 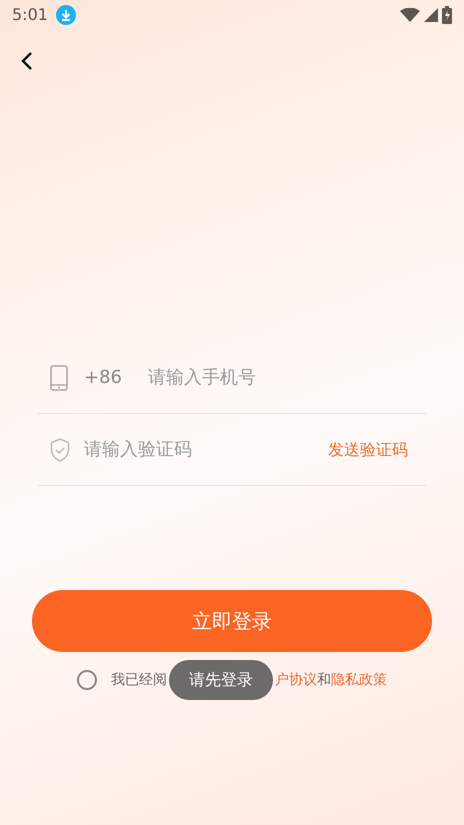 What do you see at coordinates (359, 680) in the screenshot?
I see `privacy-policy-link: 隐私政策` at bounding box center [359, 680].